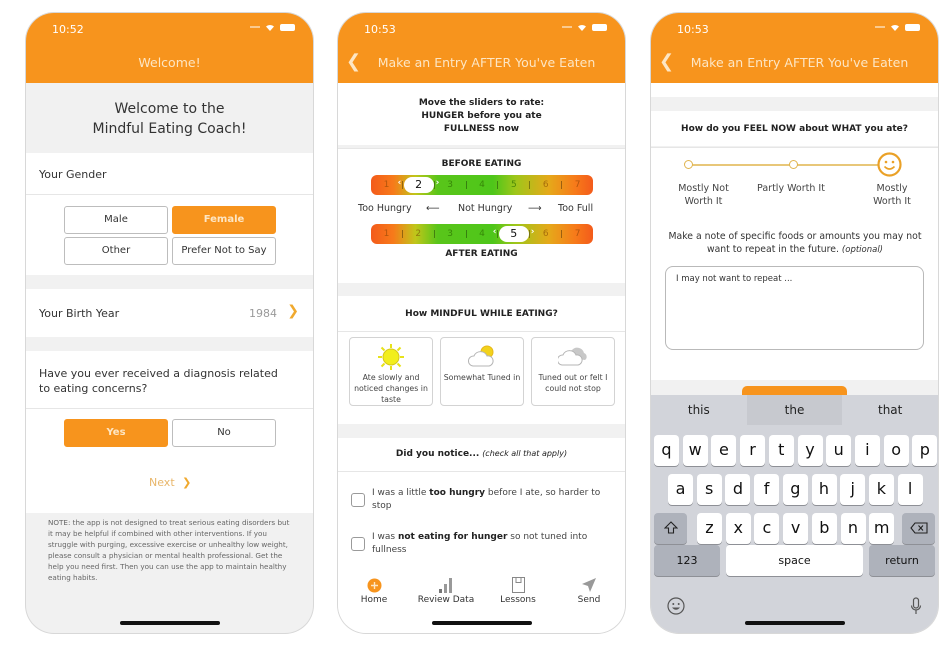  What do you see at coordinates (795, 489) in the screenshot?
I see `key-g: g` at bounding box center [795, 489].